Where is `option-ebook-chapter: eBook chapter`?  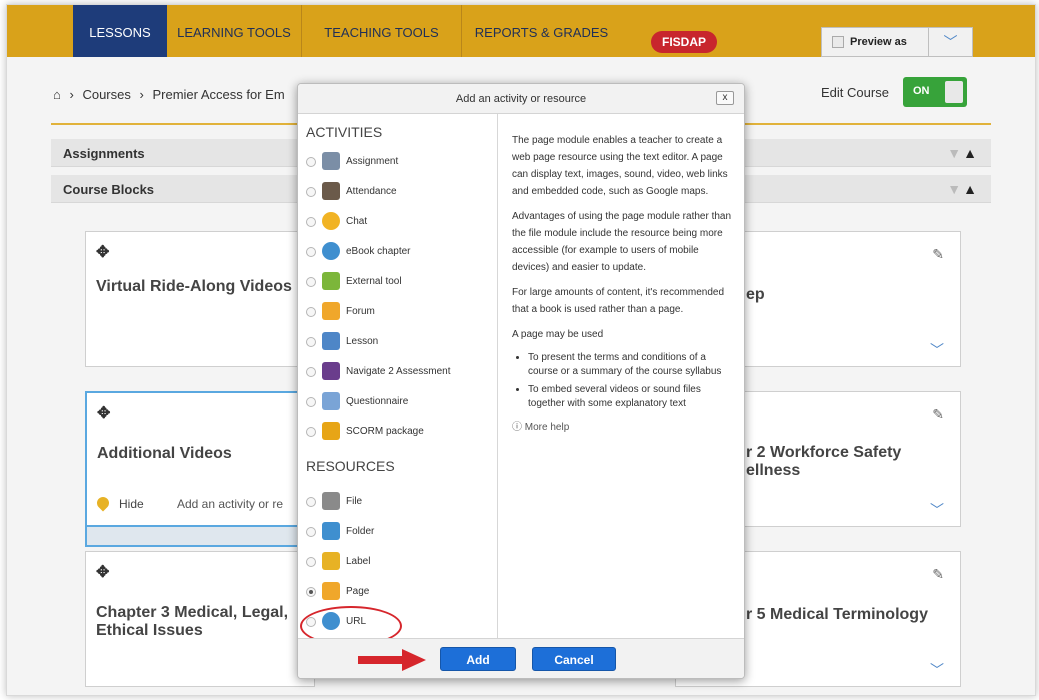
option-ebook-chapter: eBook chapter is located at coordinates (401, 252).